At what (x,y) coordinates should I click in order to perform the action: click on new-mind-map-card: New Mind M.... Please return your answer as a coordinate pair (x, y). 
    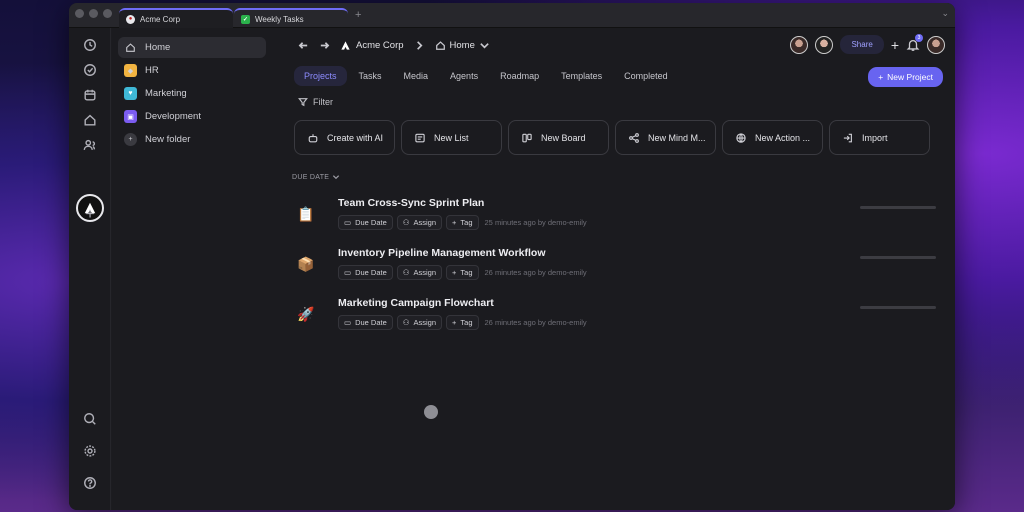
    Looking at the image, I should click on (665, 137).